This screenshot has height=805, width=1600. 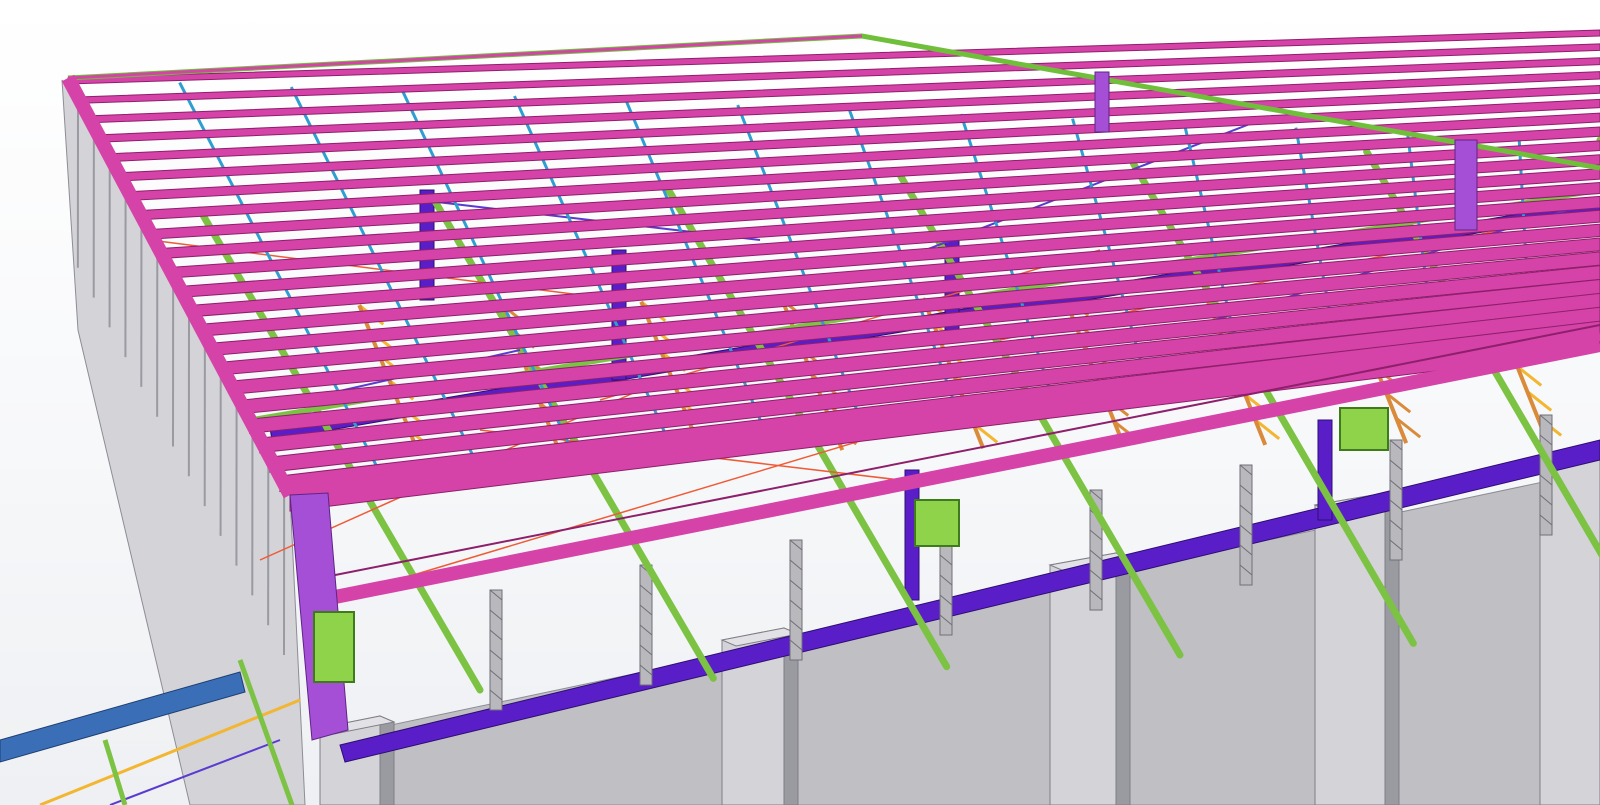 I want to click on steel-post, so click(x=427, y=245).